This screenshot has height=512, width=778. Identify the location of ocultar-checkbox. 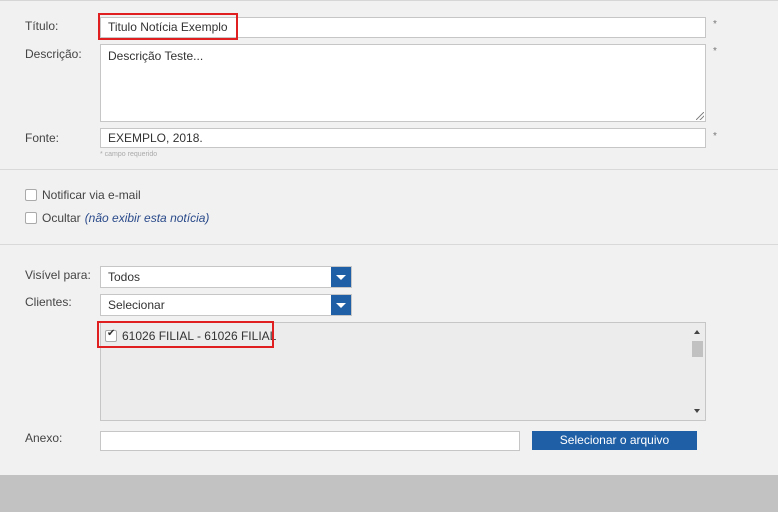
(31, 218).